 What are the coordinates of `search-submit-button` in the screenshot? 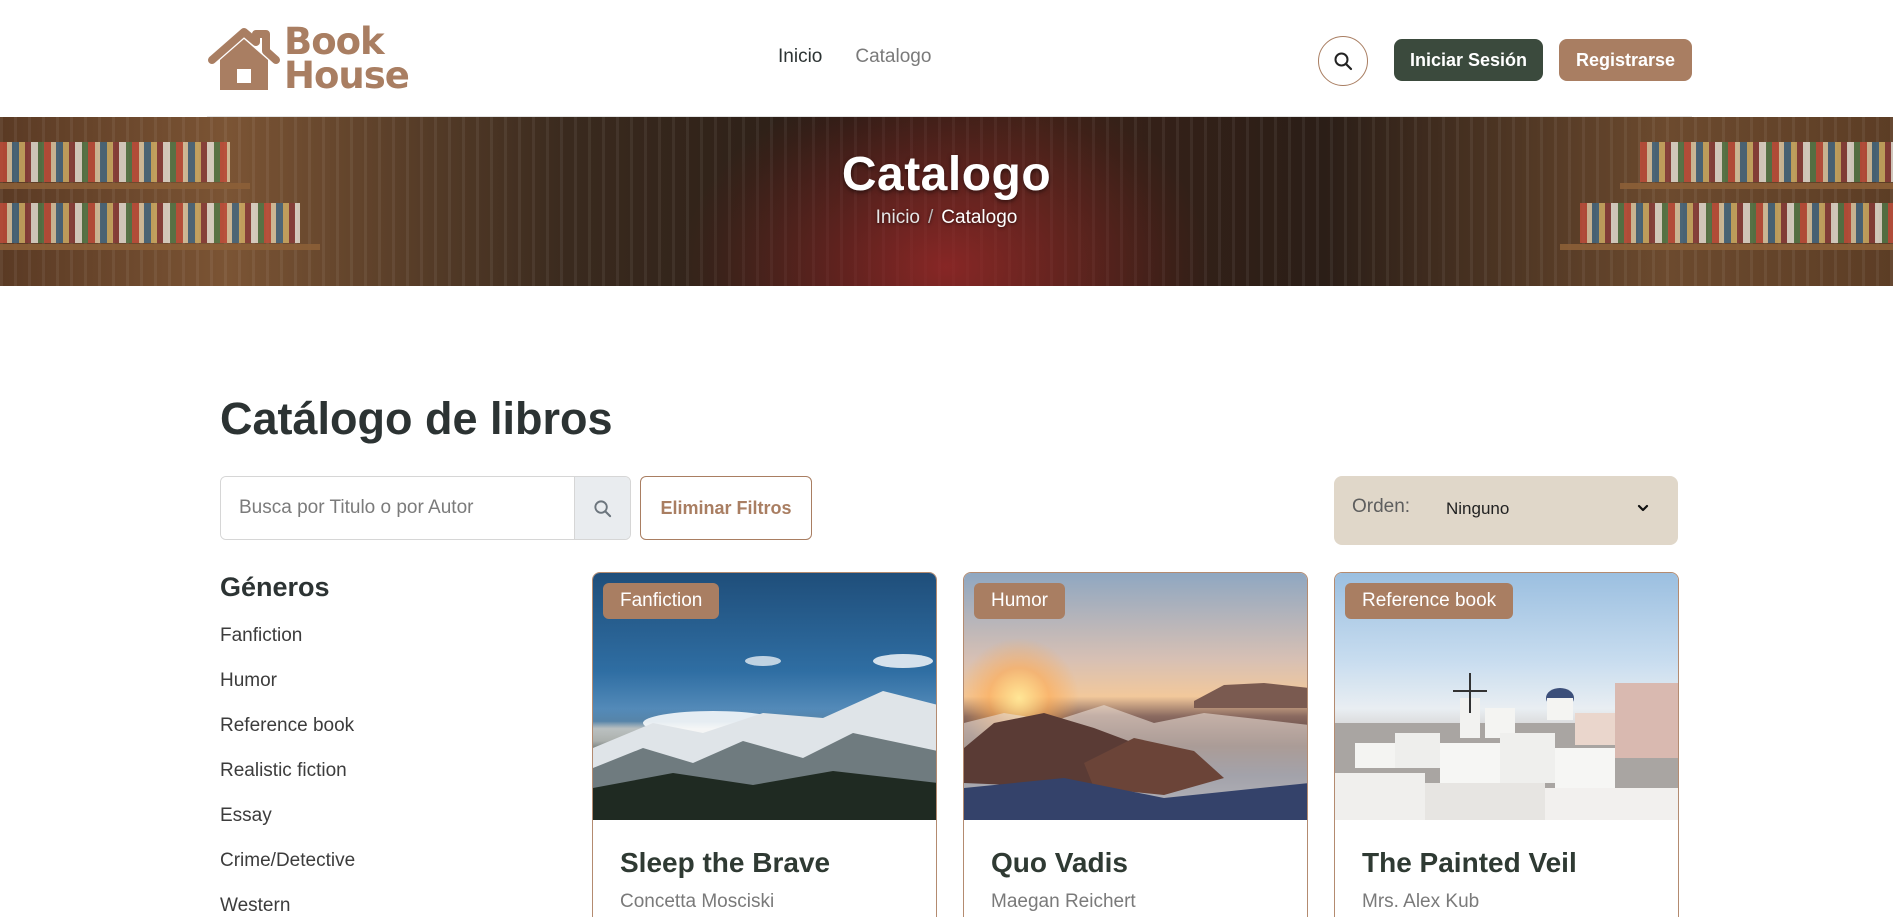 It's located at (602, 508).